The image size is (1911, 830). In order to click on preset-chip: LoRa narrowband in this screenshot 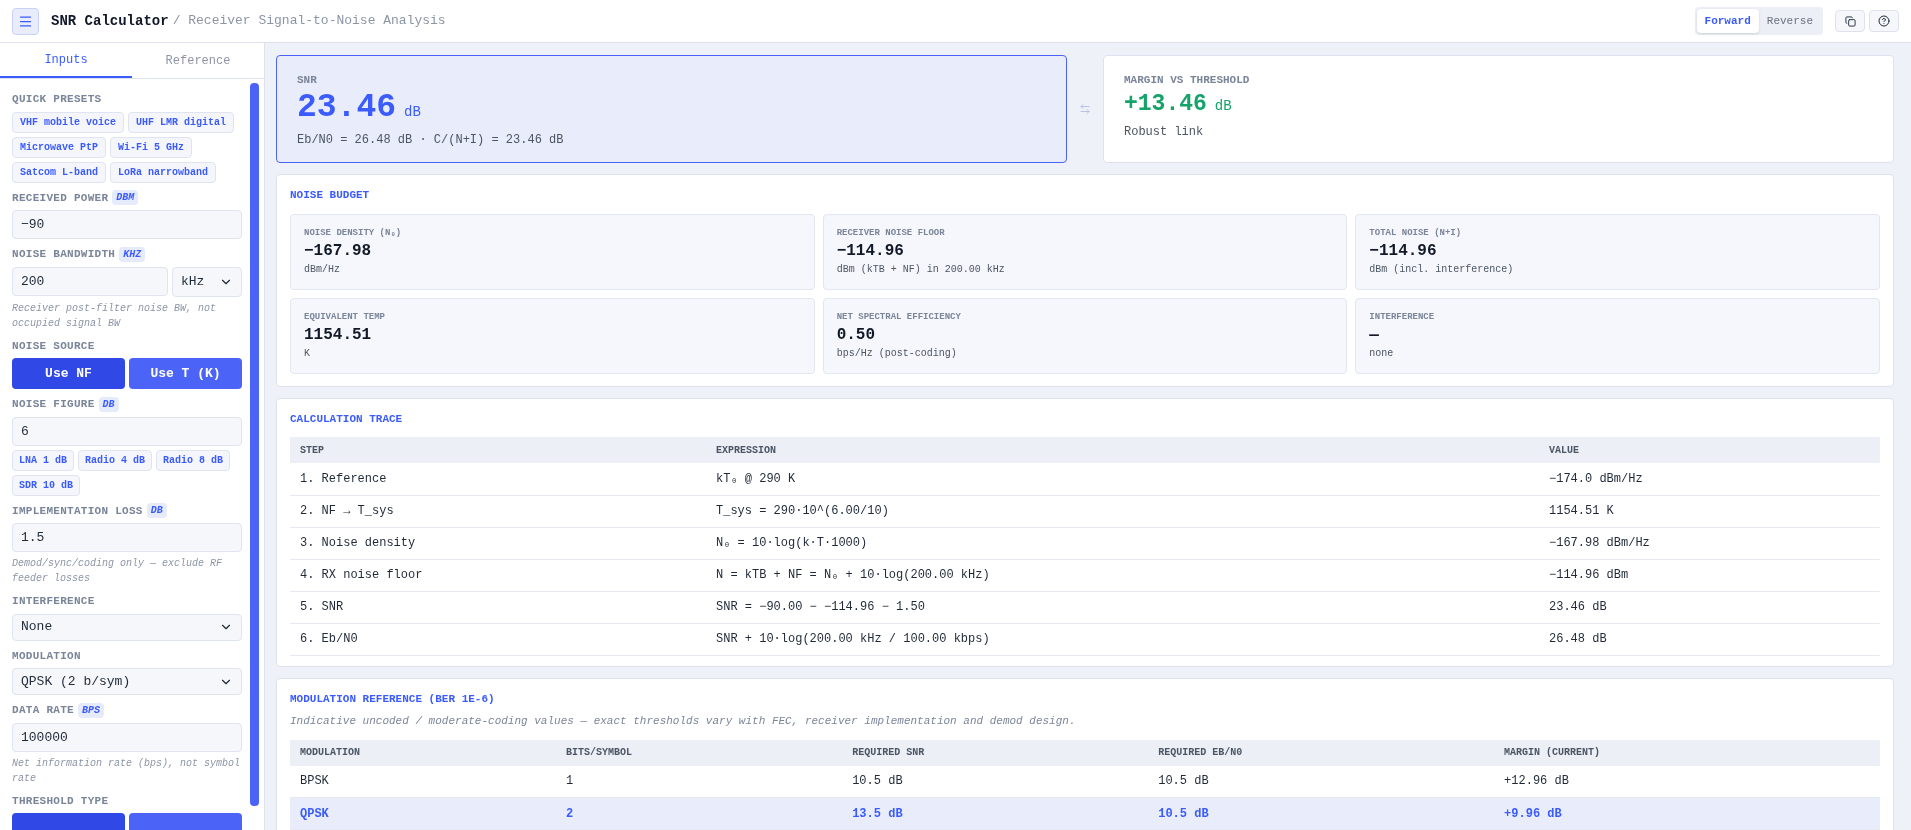, I will do `click(163, 172)`.